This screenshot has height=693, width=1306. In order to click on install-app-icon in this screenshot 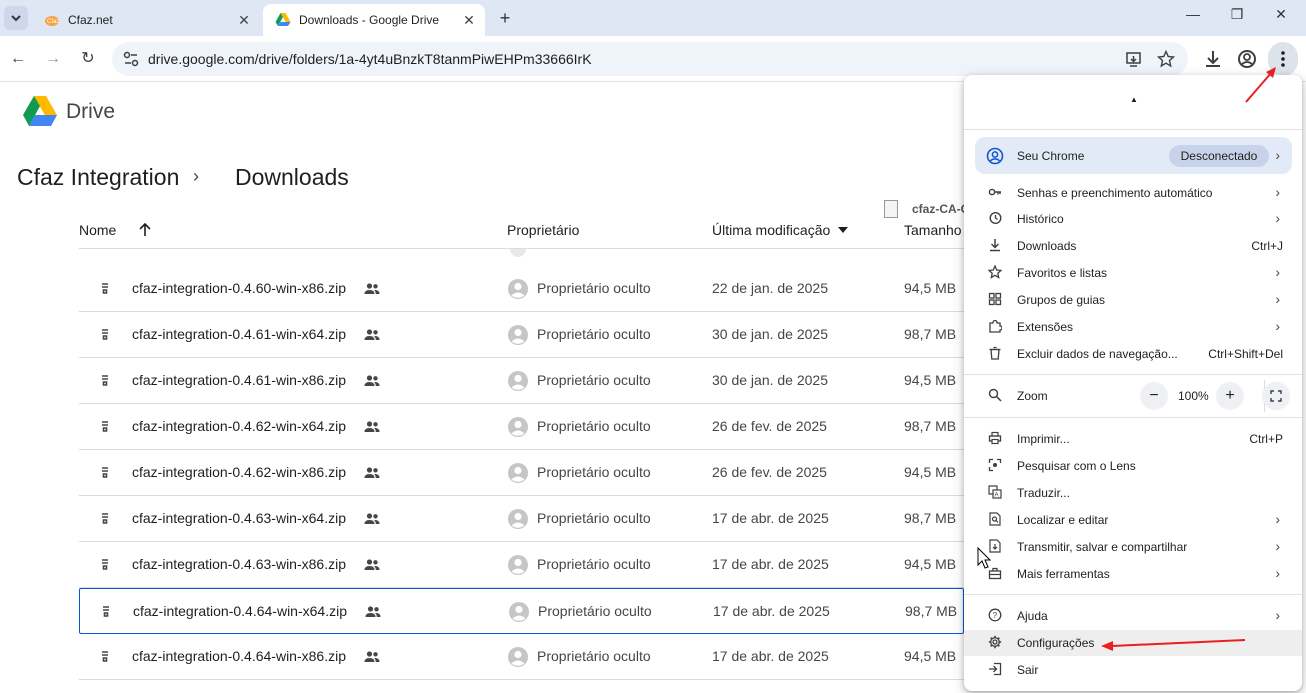, I will do `click(1134, 59)`.